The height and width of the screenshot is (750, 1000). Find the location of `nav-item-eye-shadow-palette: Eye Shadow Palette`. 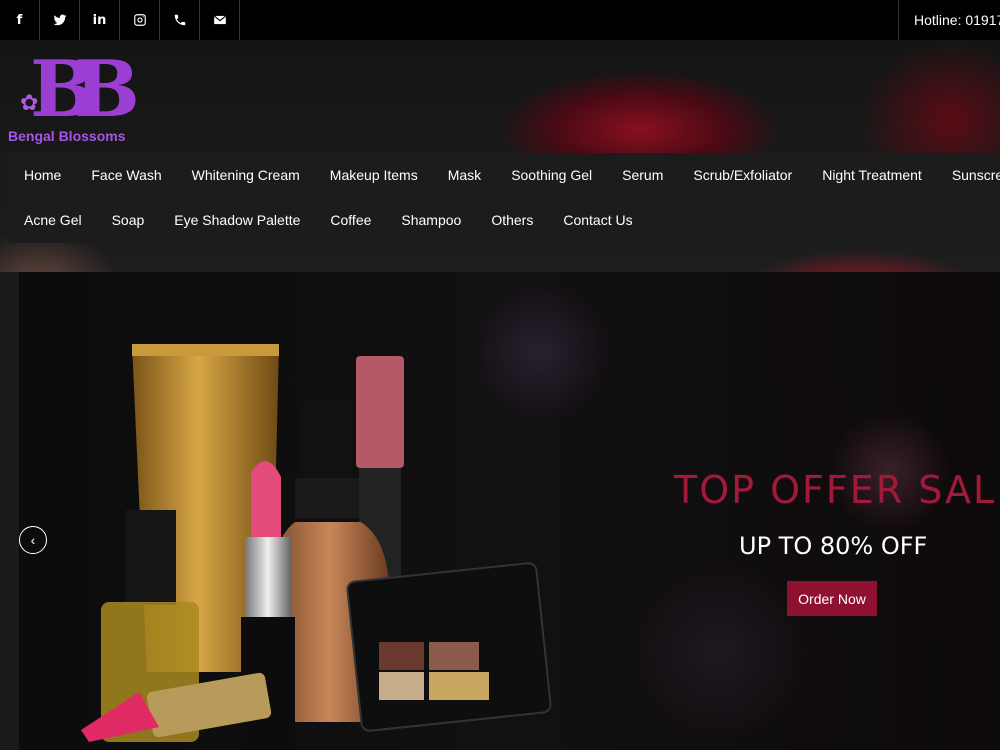

nav-item-eye-shadow-palette: Eye Shadow Palette is located at coordinates (237, 220).